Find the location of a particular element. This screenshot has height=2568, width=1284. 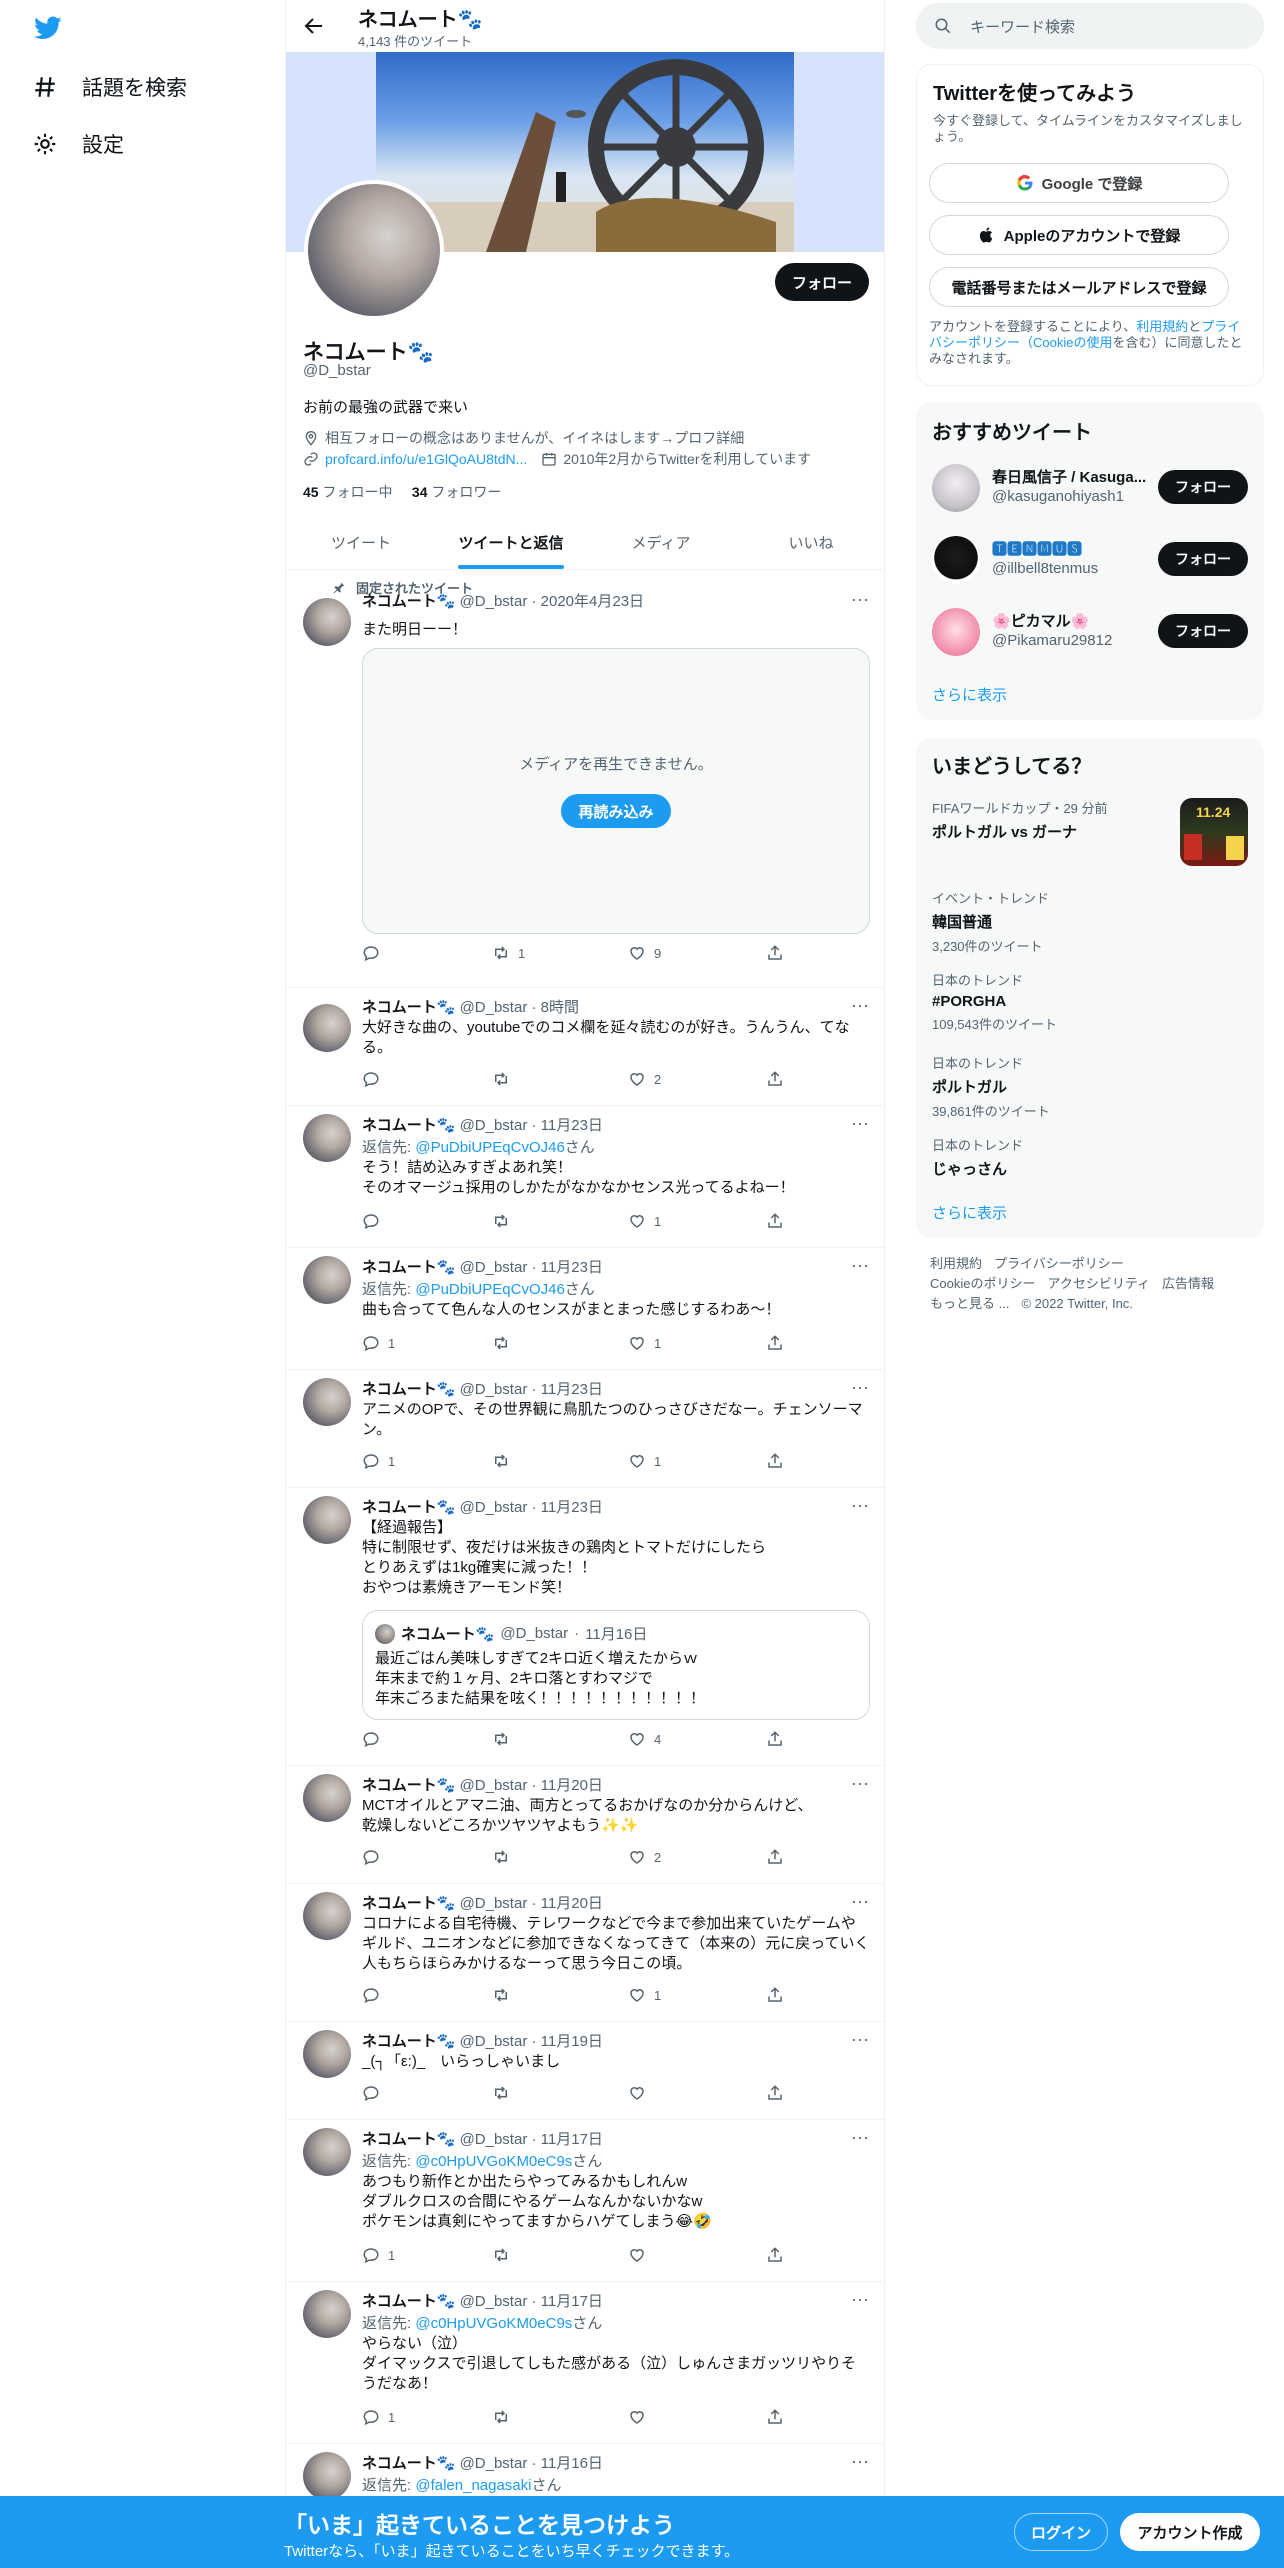

footer-link: 利用規約 is located at coordinates (956, 1263).